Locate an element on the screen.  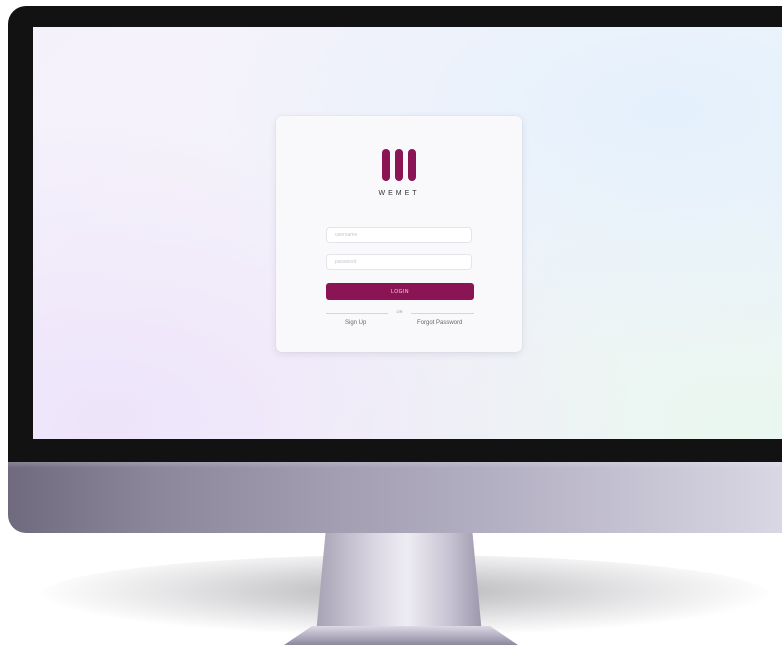
divider-or-text: OR is located at coordinates (399, 311).